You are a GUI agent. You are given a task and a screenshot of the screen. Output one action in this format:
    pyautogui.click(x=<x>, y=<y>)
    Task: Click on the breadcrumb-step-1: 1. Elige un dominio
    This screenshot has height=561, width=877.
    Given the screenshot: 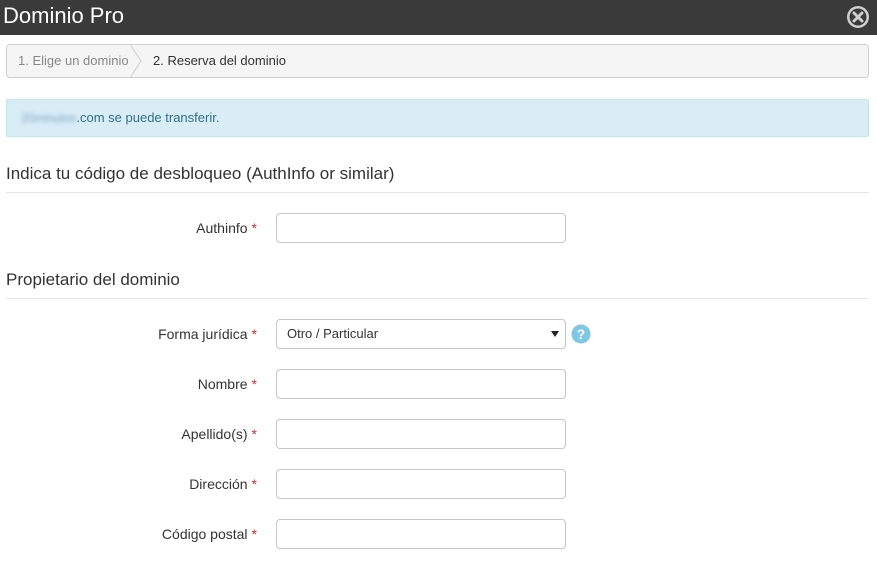 What is the action you would take?
    pyautogui.click(x=73, y=61)
    